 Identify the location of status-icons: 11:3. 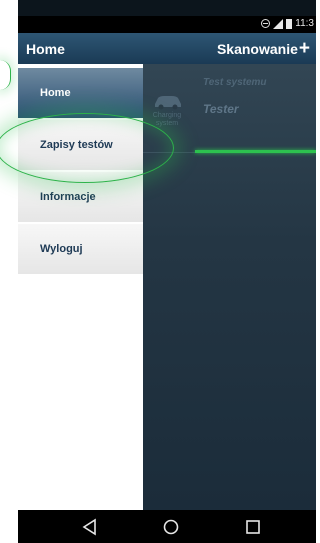
(287, 23).